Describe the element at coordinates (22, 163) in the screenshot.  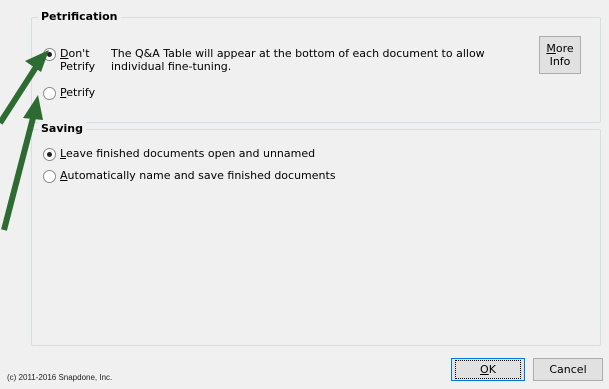
I see `arrow-to-petrify-icon` at that location.